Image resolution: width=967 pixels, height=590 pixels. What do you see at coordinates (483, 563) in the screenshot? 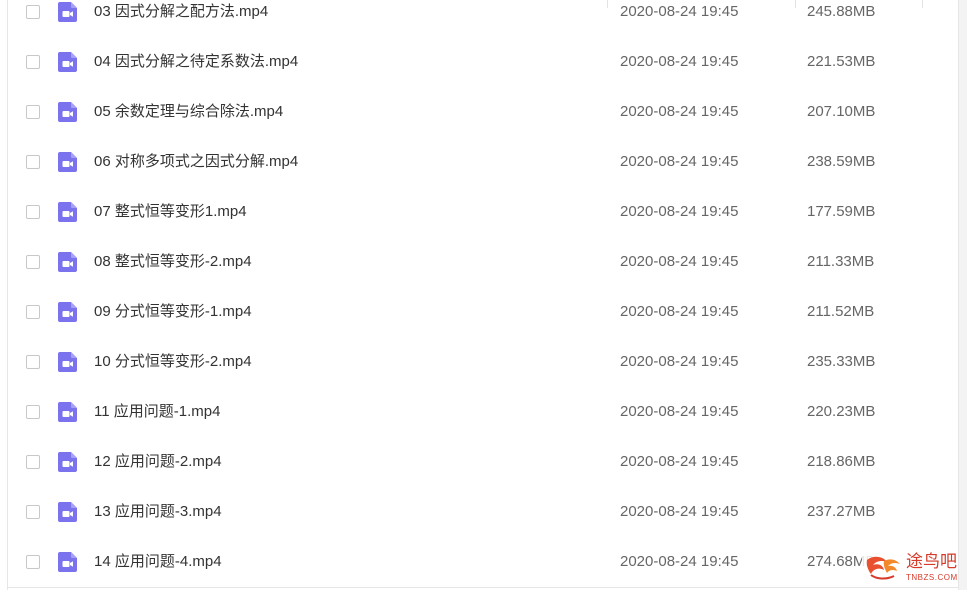
I see `file-row: 14 应用问题-4.mp4 2020-08-24 19:45 274.68MB` at bounding box center [483, 563].